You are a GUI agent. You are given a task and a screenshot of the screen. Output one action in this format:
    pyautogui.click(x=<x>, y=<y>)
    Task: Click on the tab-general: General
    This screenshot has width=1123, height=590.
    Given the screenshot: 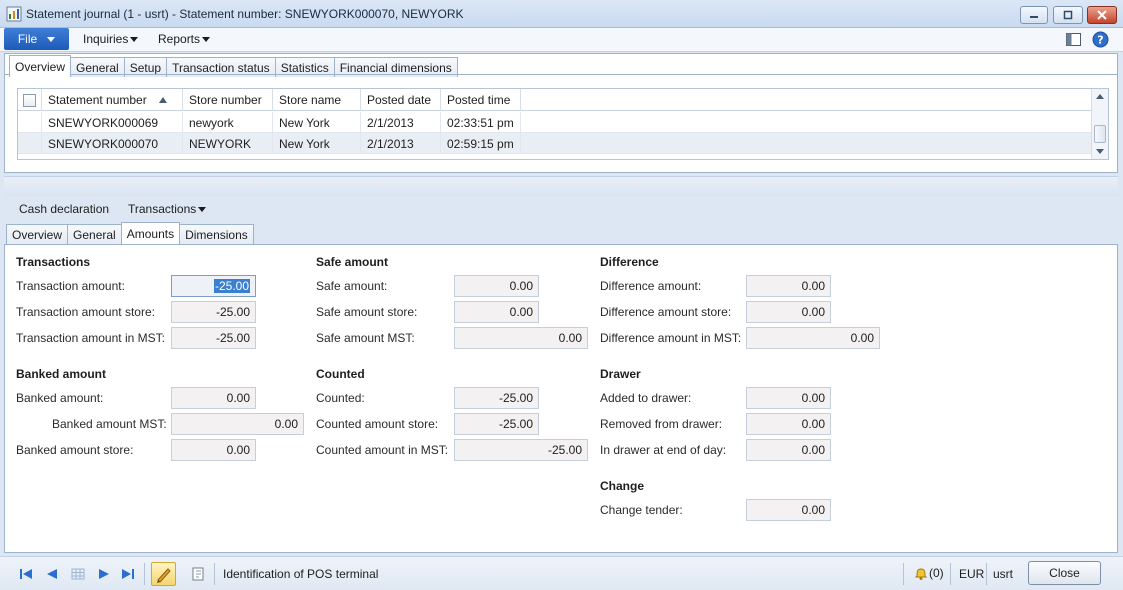 What is the action you would take?
    pyautogui.click(x=94, y=234)
    